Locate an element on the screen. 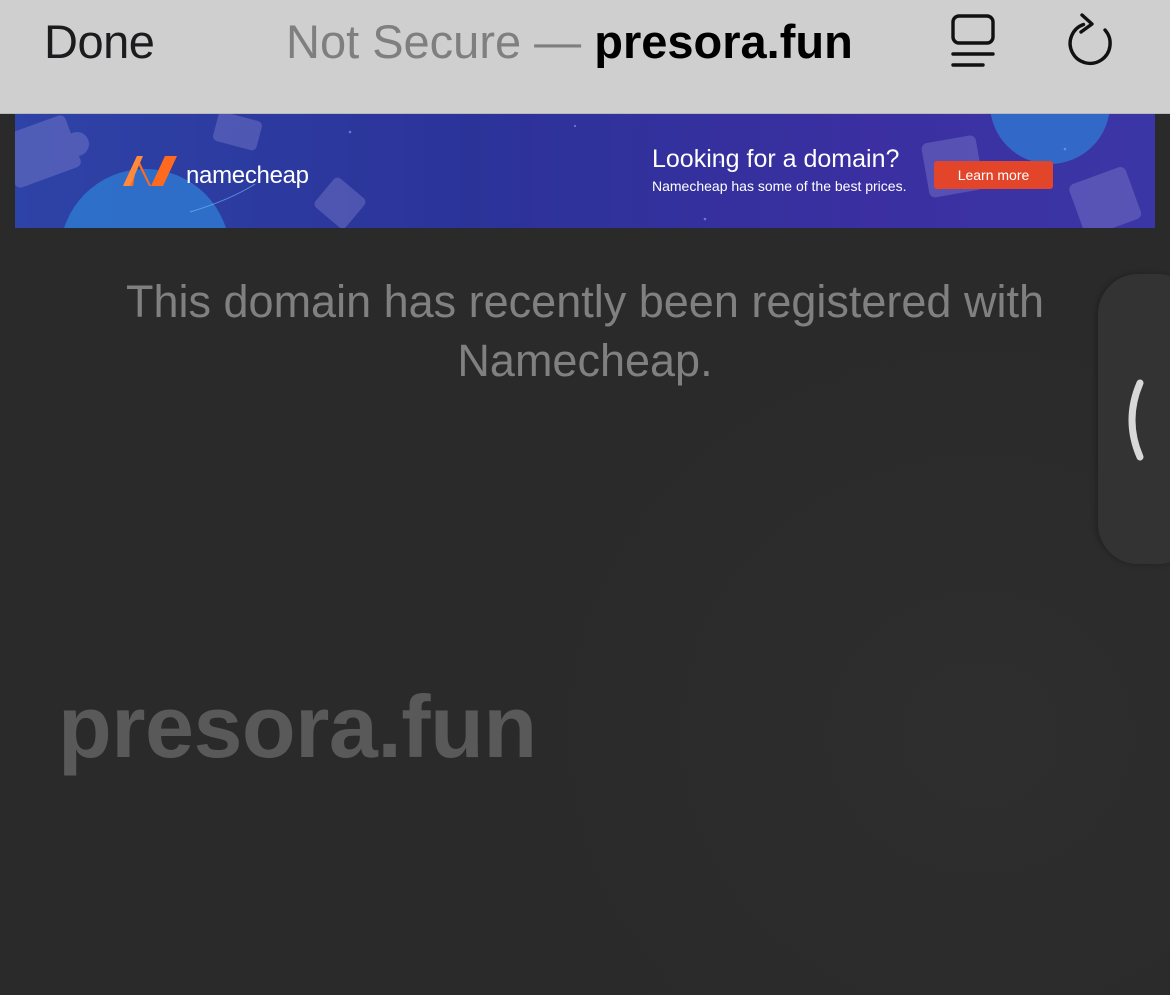 The image size is (1170, 995). done-button: Done is located at coordinates (99, 41).